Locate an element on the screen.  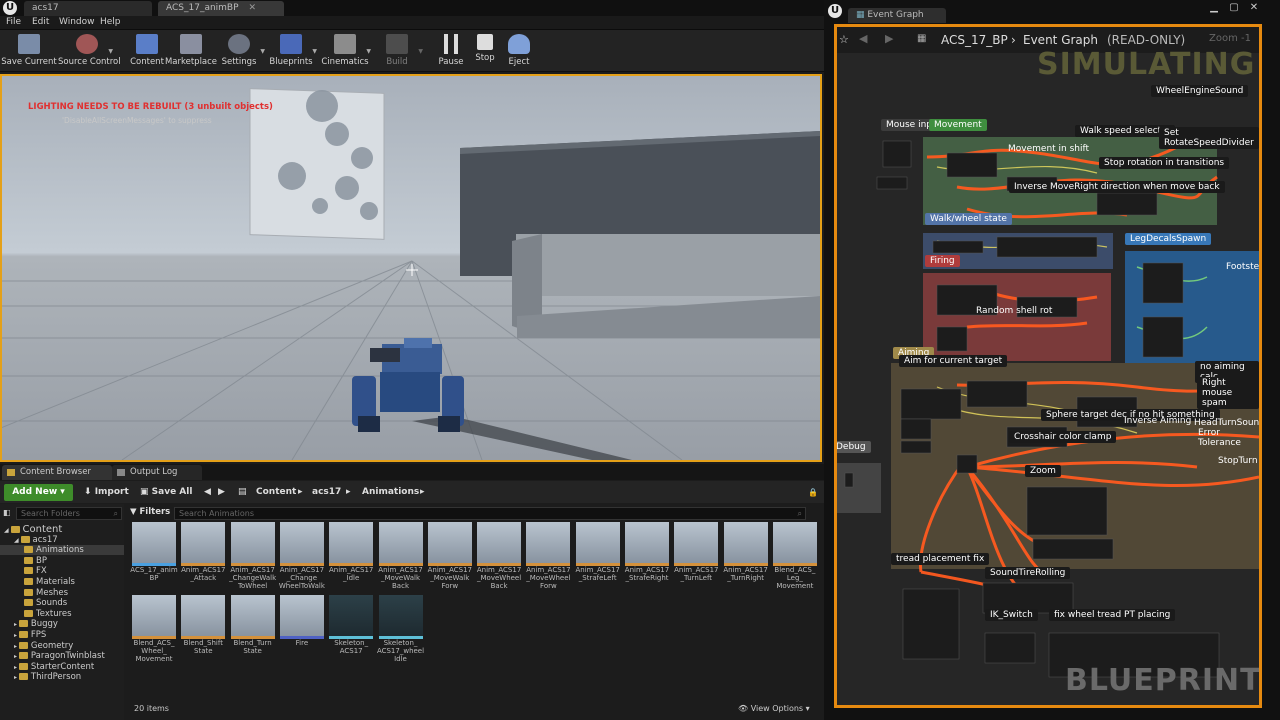
menu-edit: Edit is located at coordinates (40, 22).